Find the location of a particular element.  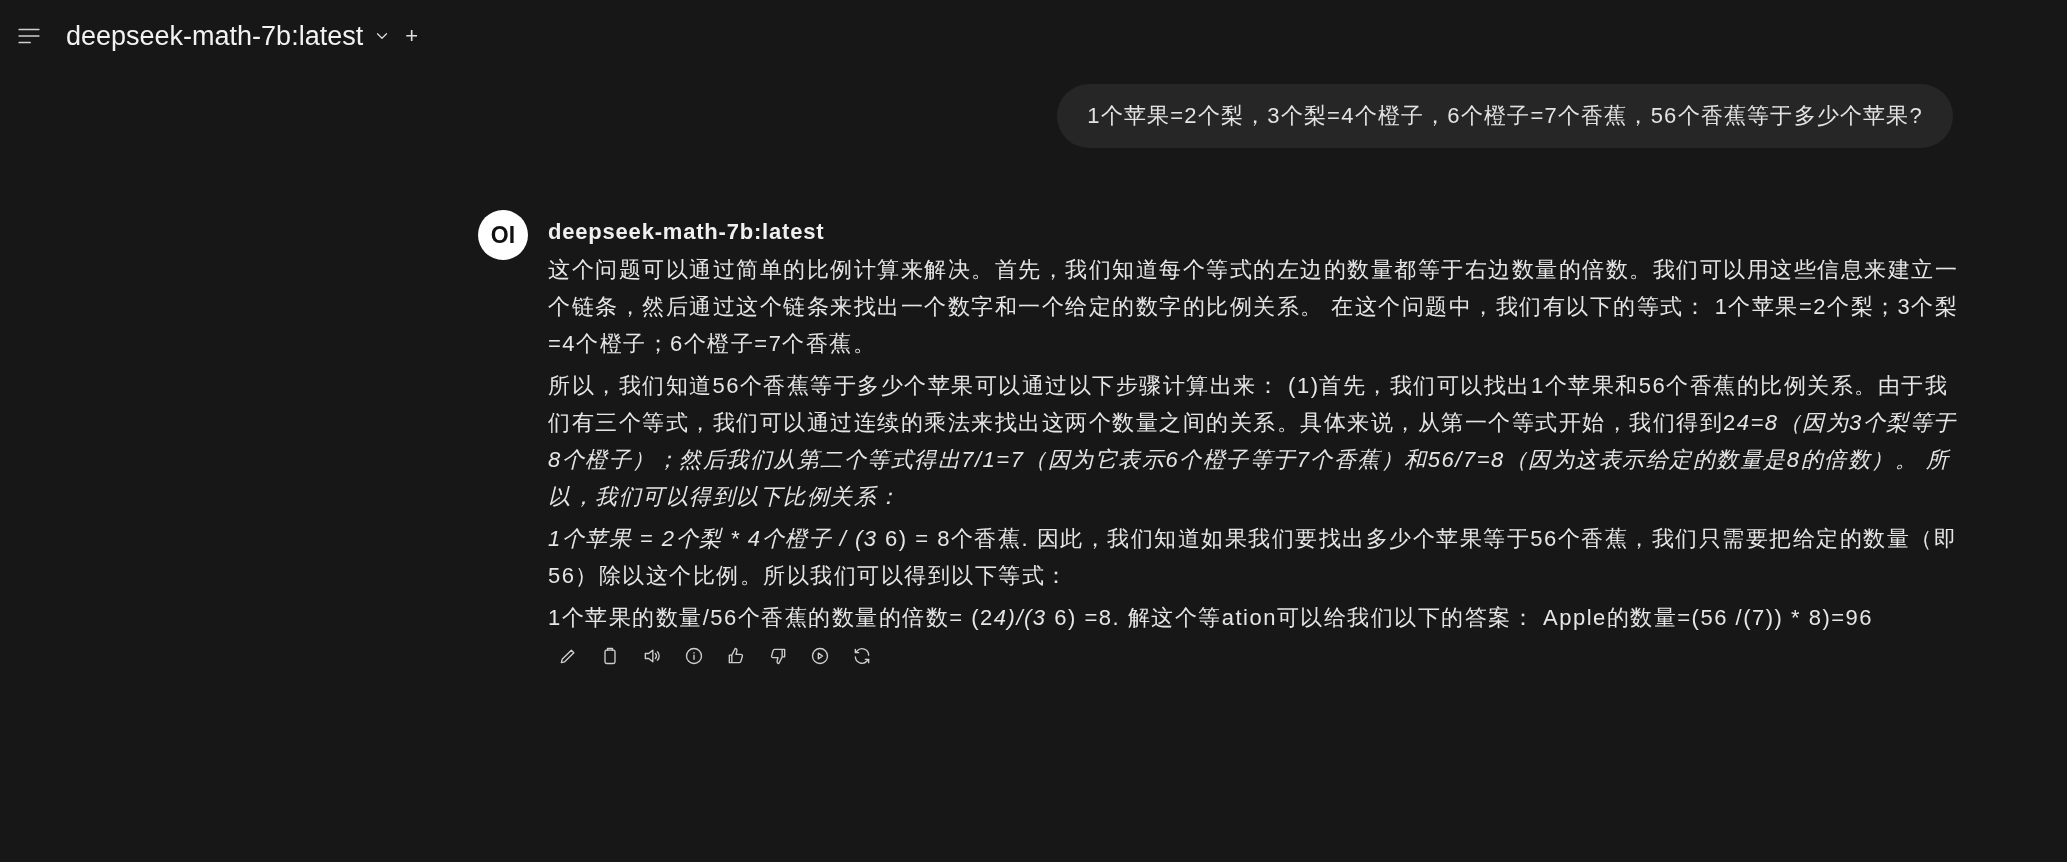

info-icon is located at coordinates (694, 656).